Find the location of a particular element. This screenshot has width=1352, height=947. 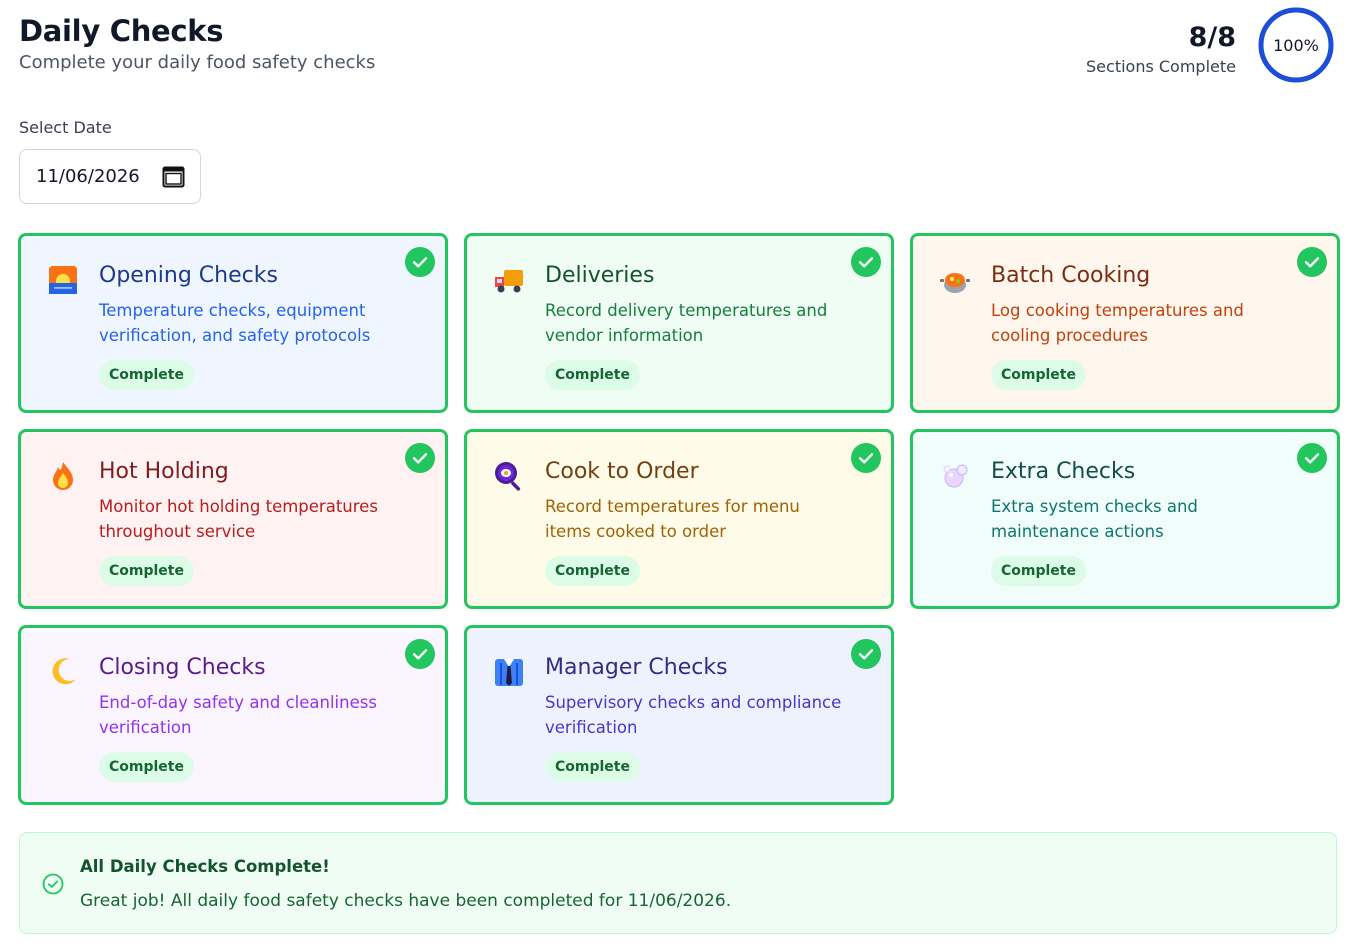

sunrise-icon is located at coordinates (63, 280).